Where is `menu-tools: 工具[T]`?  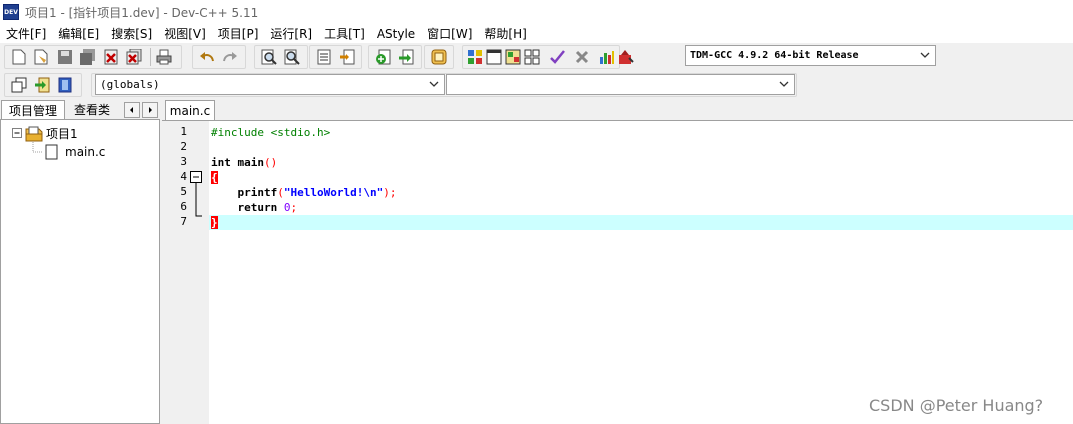
menu-tools: 工具[T] is located at coordinates (344, 33).